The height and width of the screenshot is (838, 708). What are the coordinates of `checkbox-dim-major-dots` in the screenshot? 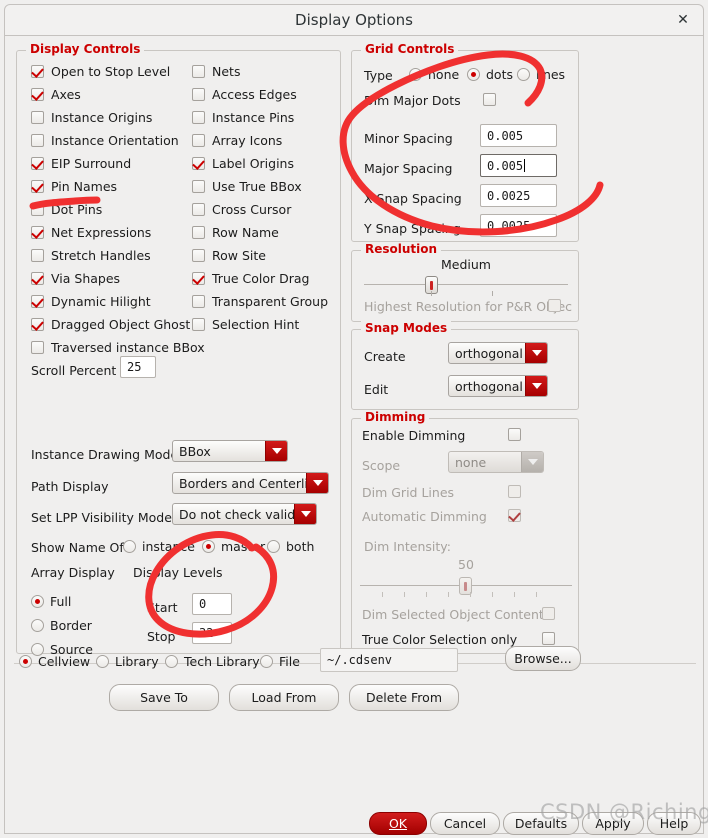 It's located at (489, 99).